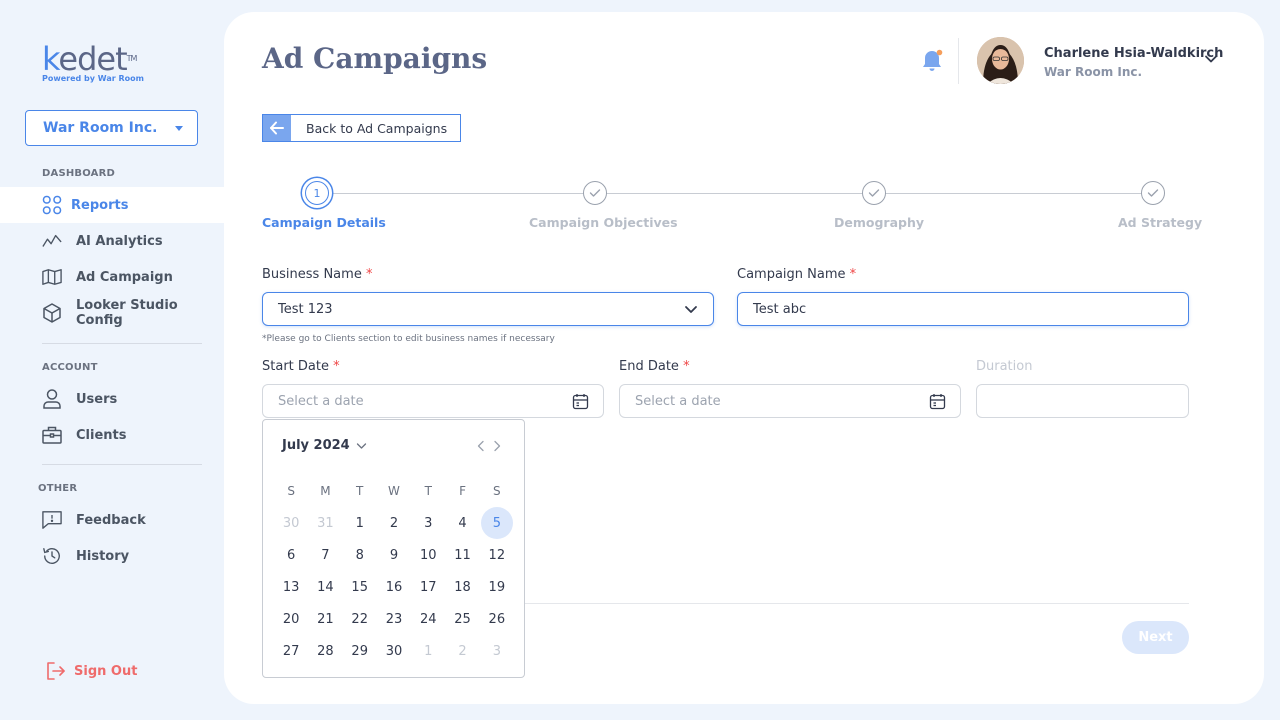 This screenshot has height=720, width=1280. What do you see at coordinates (324, 222) in the screenshot?
I see `step-label-campaign-details: Campaign Details` at bounding box center [324, 222].